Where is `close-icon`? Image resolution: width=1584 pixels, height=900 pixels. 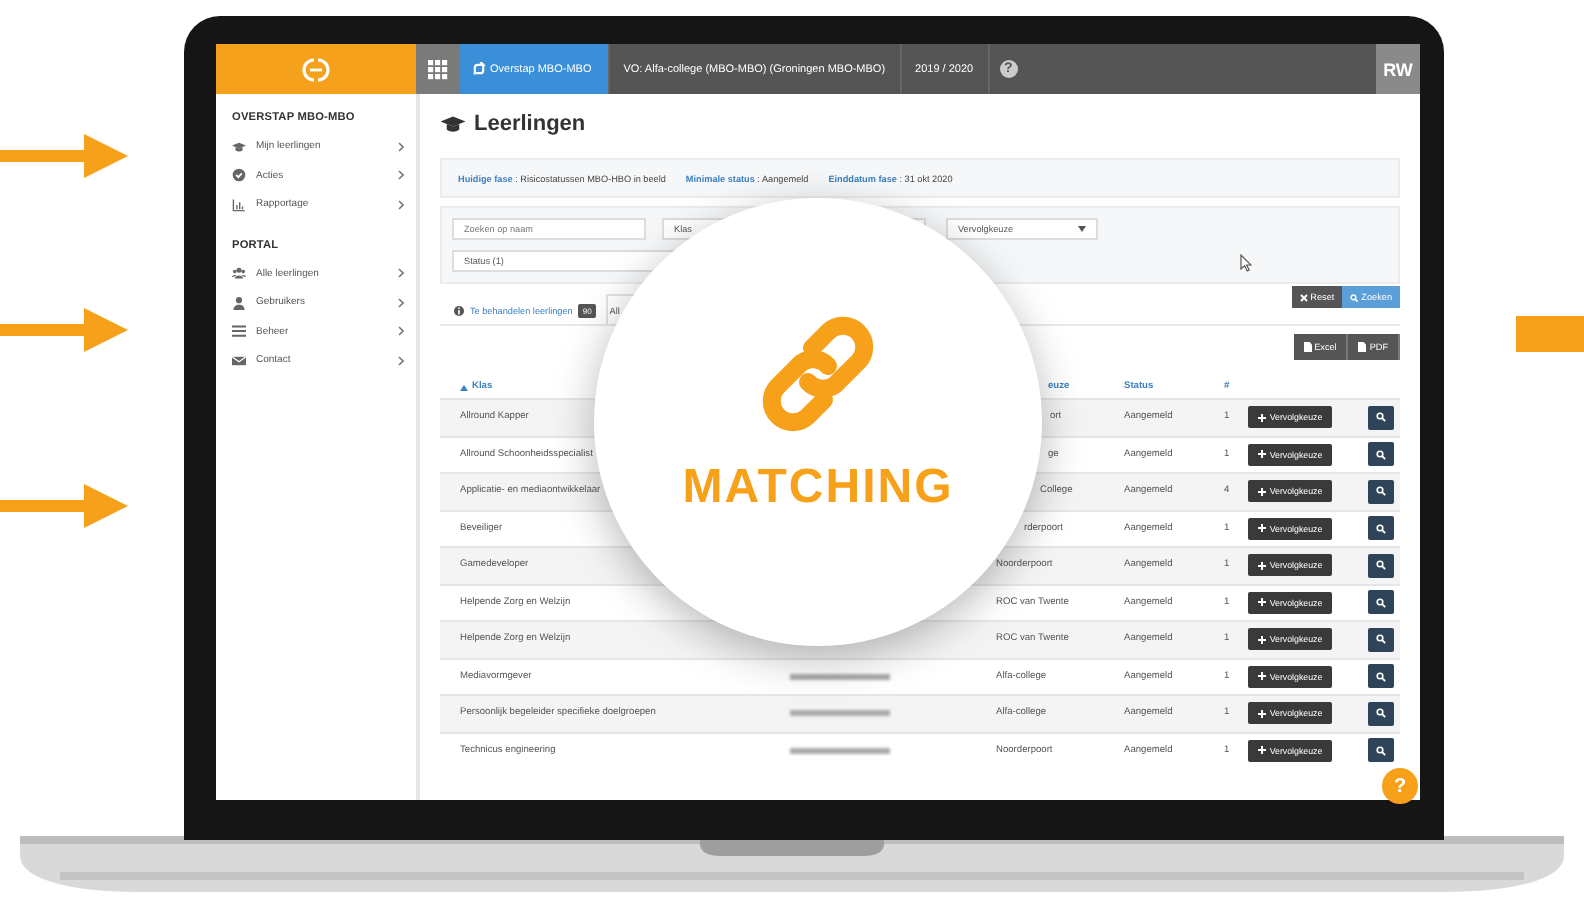
close-icon is located at coordinates (1303, 297).